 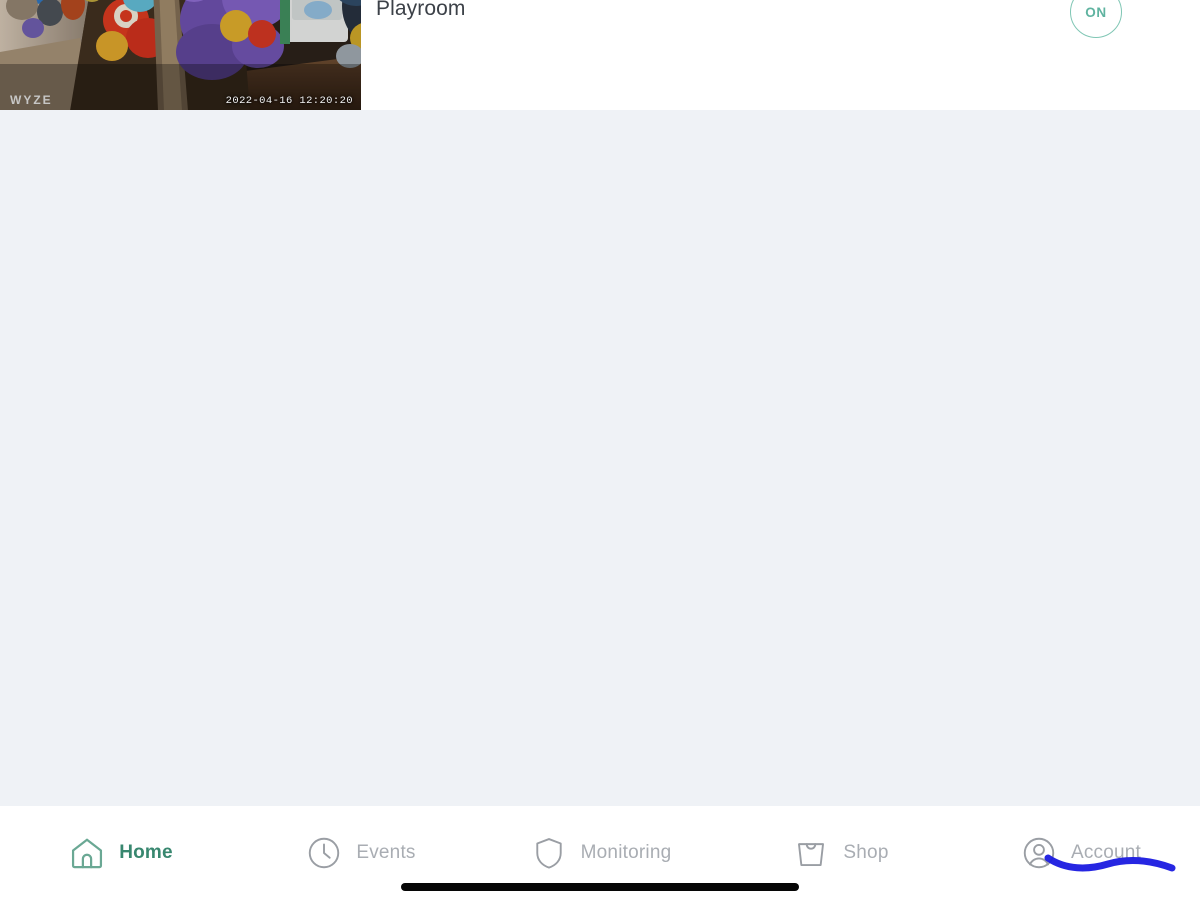 What do you see at coordinates (87, 853) in the screenshot?
I see `home-icon` at bounding box center [87, 853].